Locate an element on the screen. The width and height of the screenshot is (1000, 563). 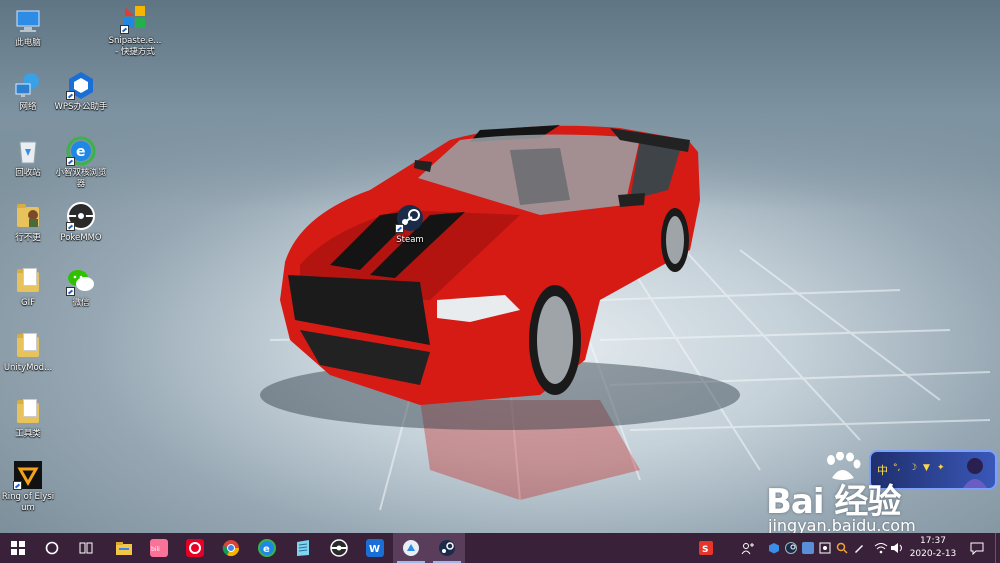
wechat-icon is located at coordinates (81, 281).